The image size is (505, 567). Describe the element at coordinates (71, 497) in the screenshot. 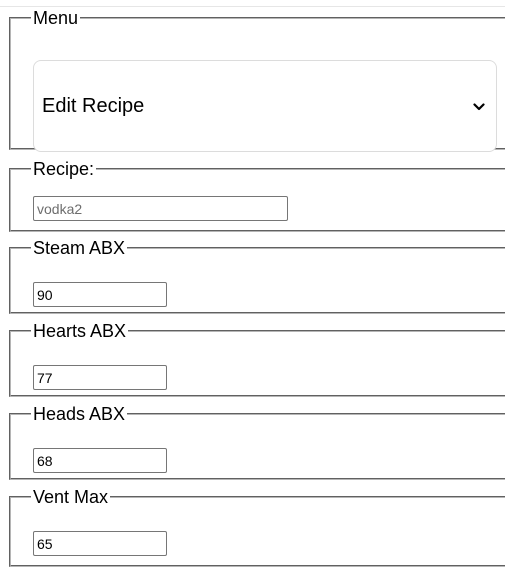

I see `vent-max-legend: Vent Max` at that location.